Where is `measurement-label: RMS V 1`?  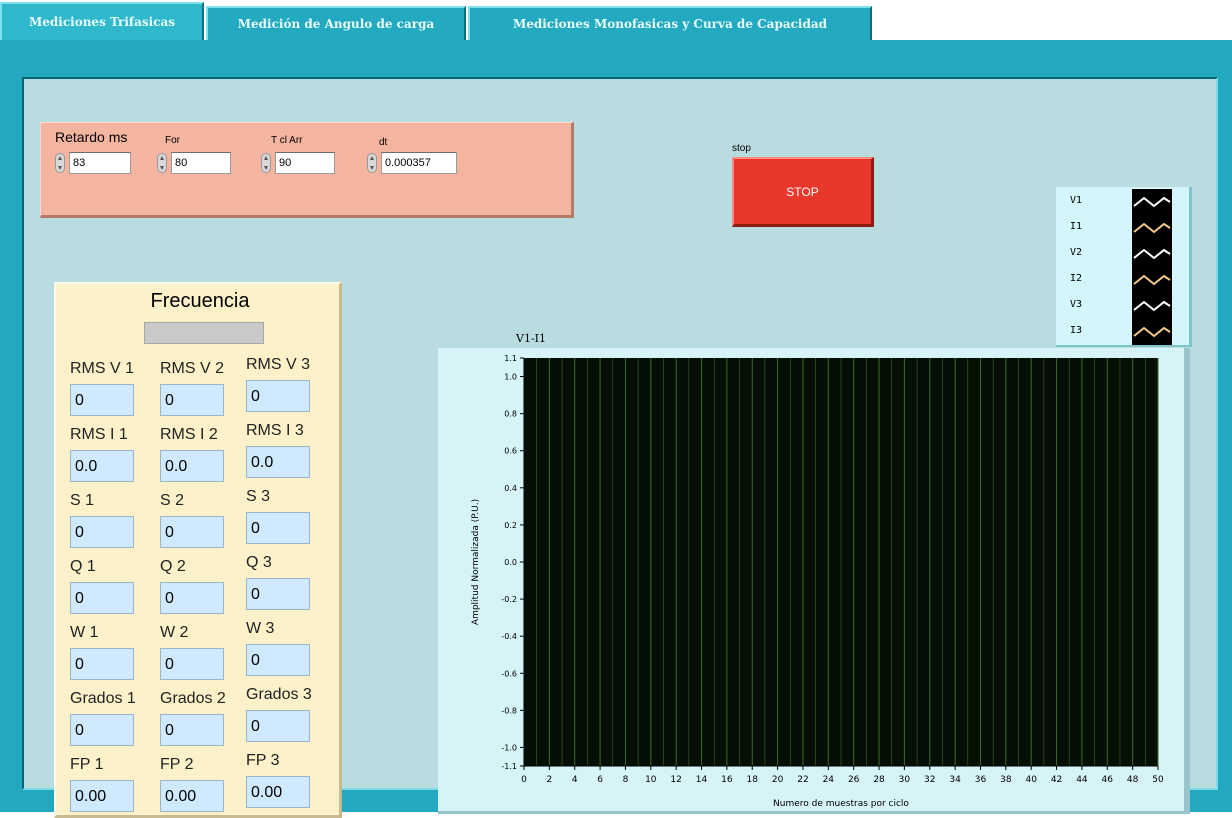 measurement-label: RMS V 1 is located at coordinates (102, 368).